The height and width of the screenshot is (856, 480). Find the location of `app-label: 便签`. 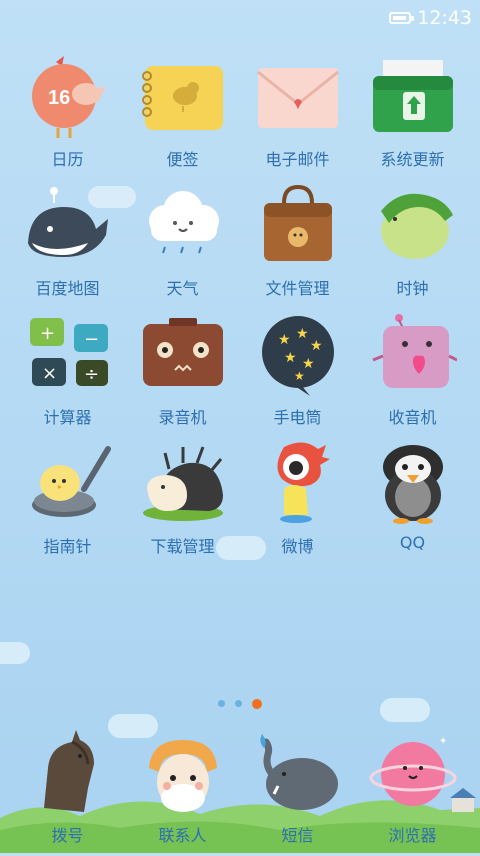

app-label: 便签 is located at coordinates (182, 159).